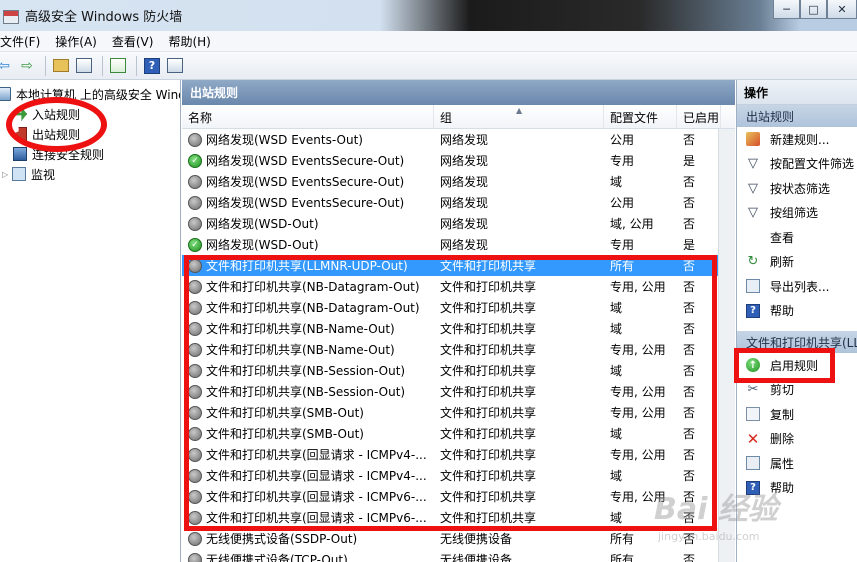  I want to click on table-row: ✓ 网络发现(WSD EventsSecure-Out) 网络发现 专用 是, so click(458, 160).